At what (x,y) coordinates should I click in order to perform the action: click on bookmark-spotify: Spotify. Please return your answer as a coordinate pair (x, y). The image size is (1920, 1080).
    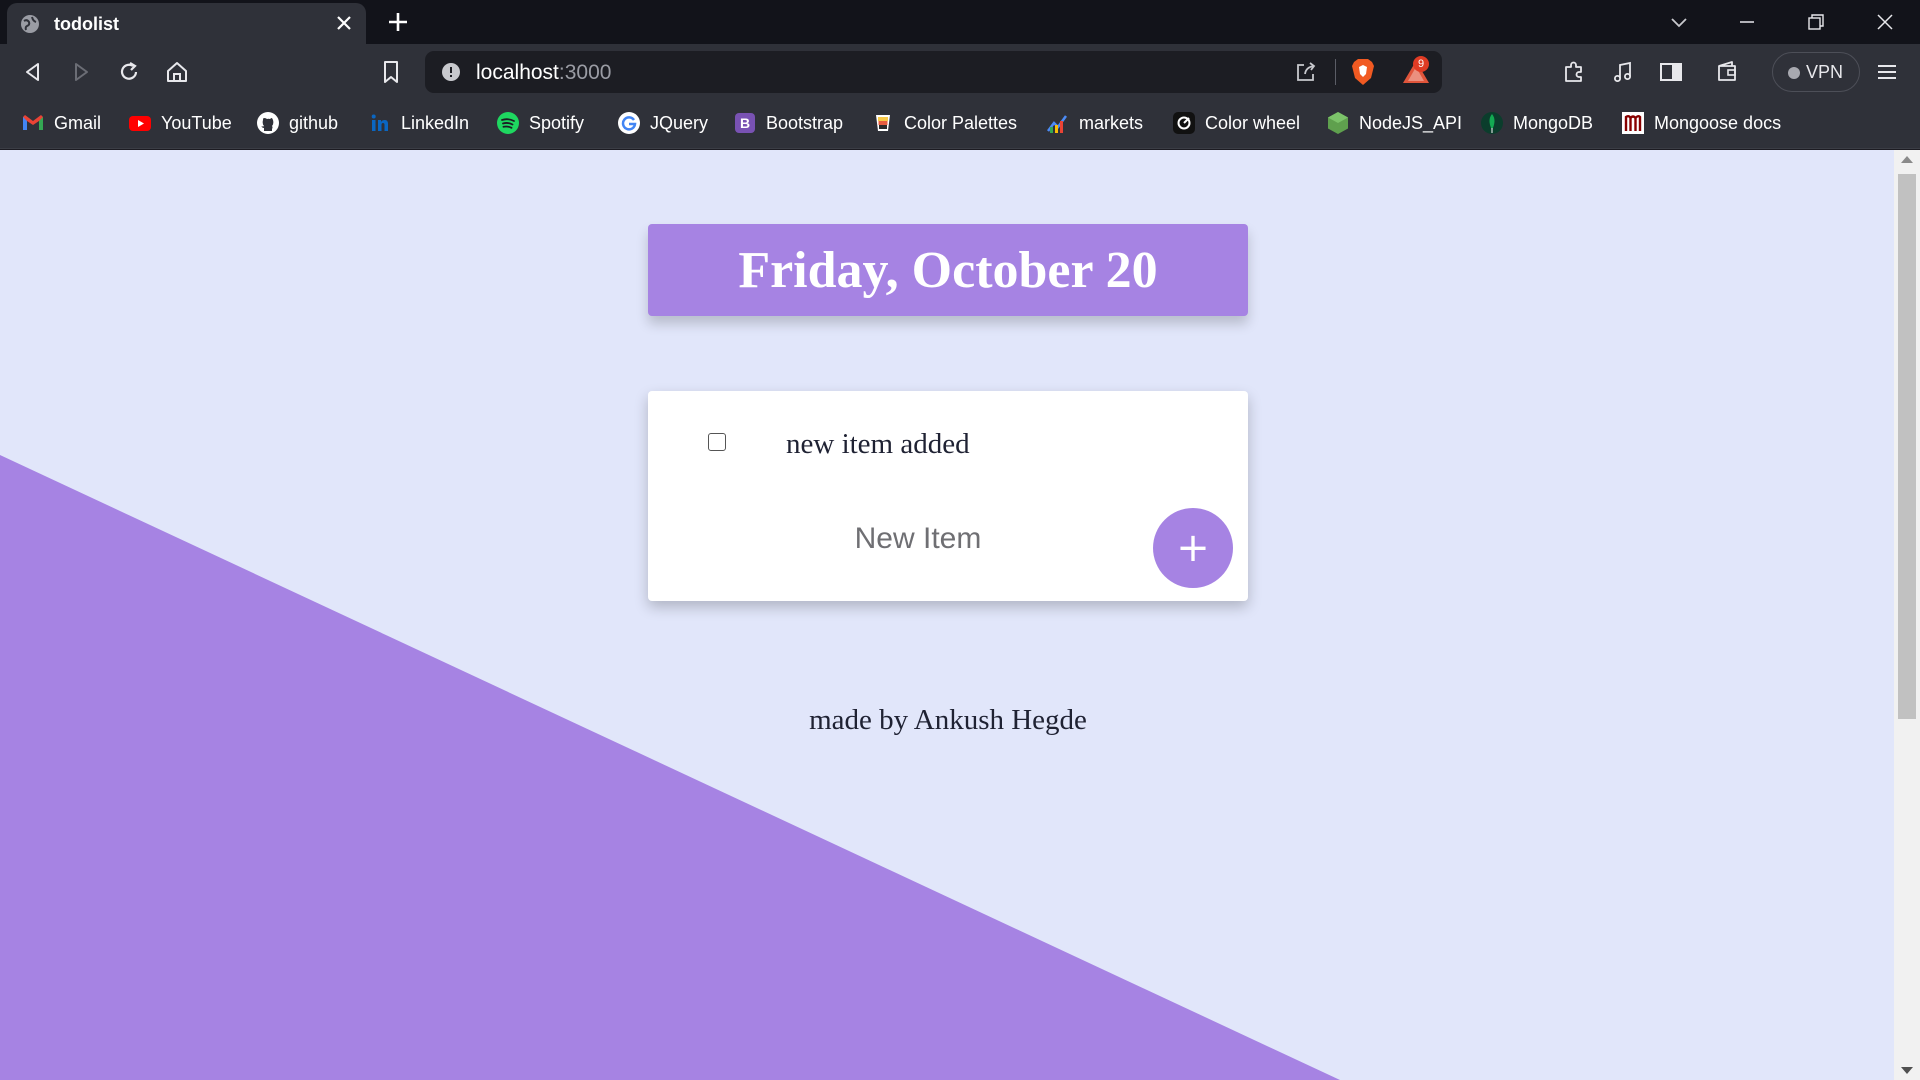
    Looking at the image, I should click on (540, 123).